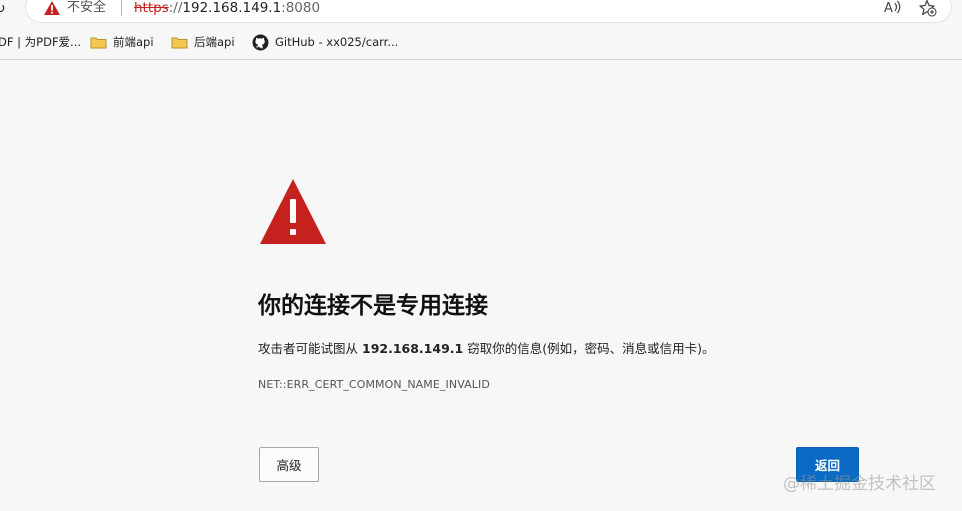 This screenshot has width=962, height=511. What do you see at coordinates (374, 385) in the screenshot?
I see `error-code: NET::ERR_CERT_COMMON_NAME_INVALID` at bounding box center [374, 385].